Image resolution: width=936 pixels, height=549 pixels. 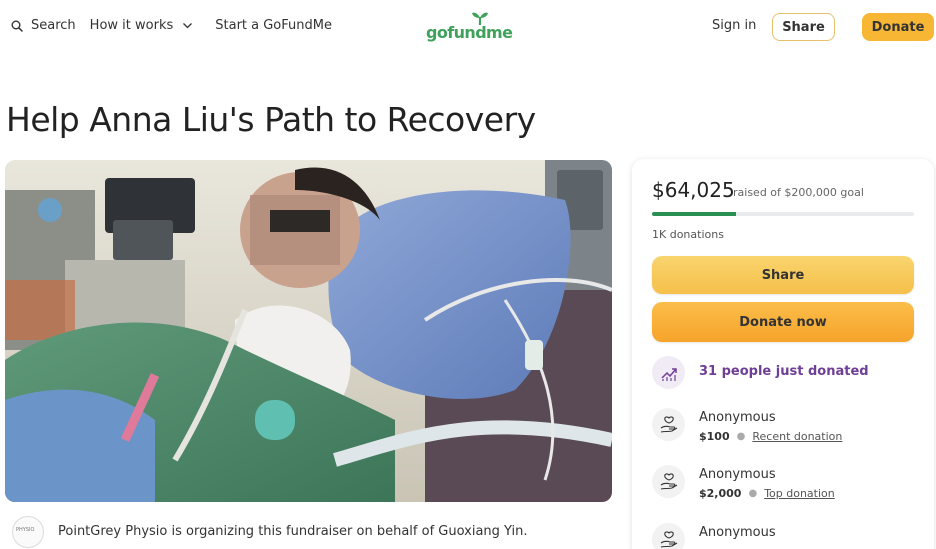 I want to click on recent-donors-text: 31 people just donated, so click(x=784, y=371).